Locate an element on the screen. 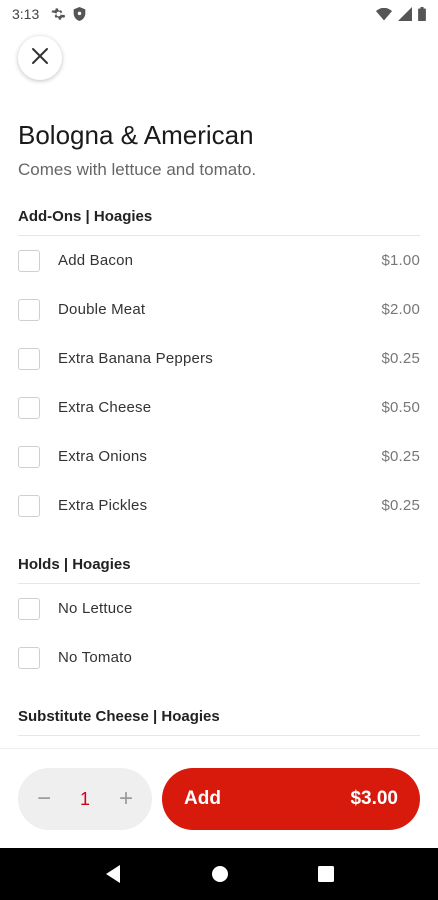  back-icon is located at coordinates (113, 874).